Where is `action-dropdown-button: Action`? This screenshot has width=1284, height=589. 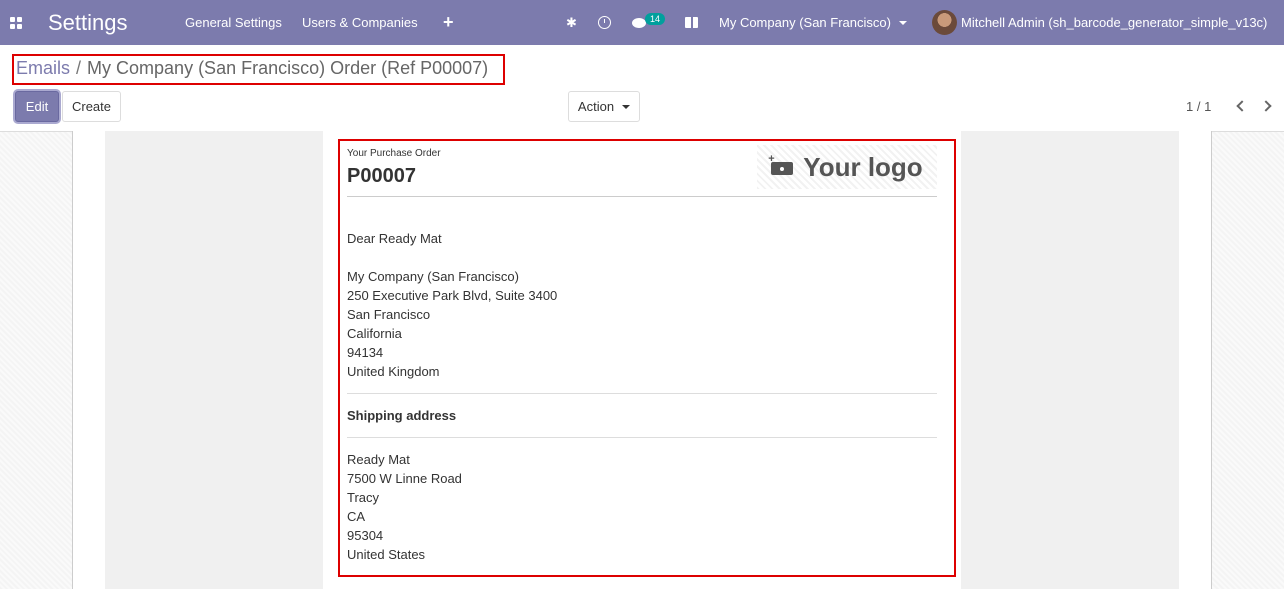 action-dropdown-button: Action is located at coordinates (604, 106).